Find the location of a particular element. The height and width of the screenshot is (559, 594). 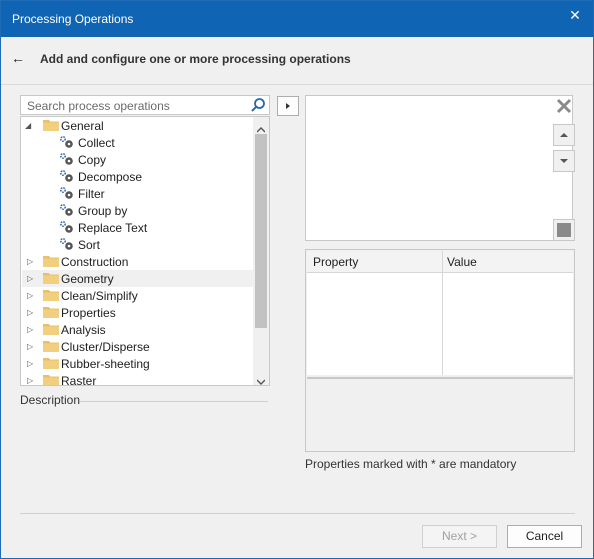

property-description-splitter is located at coordinates (440, 378).